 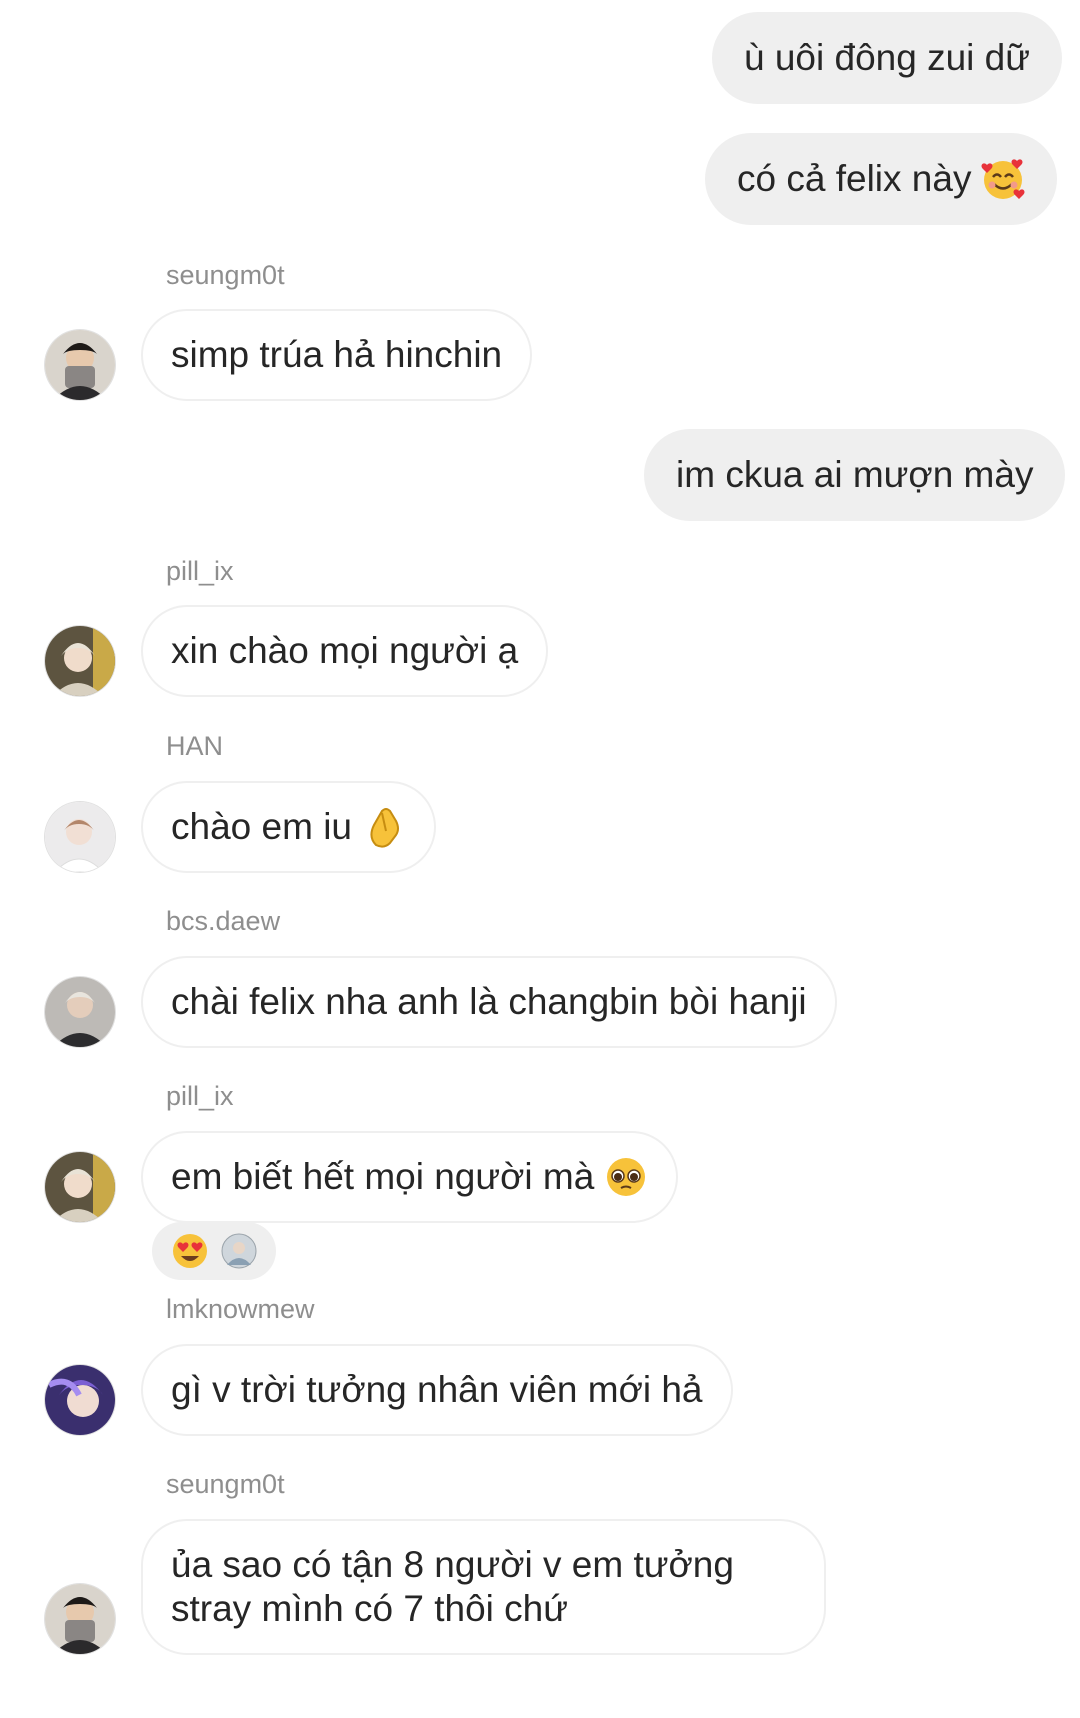 I want to click on outgoing-message: im ckua ai mượn mày, so click(x=855, y=475).